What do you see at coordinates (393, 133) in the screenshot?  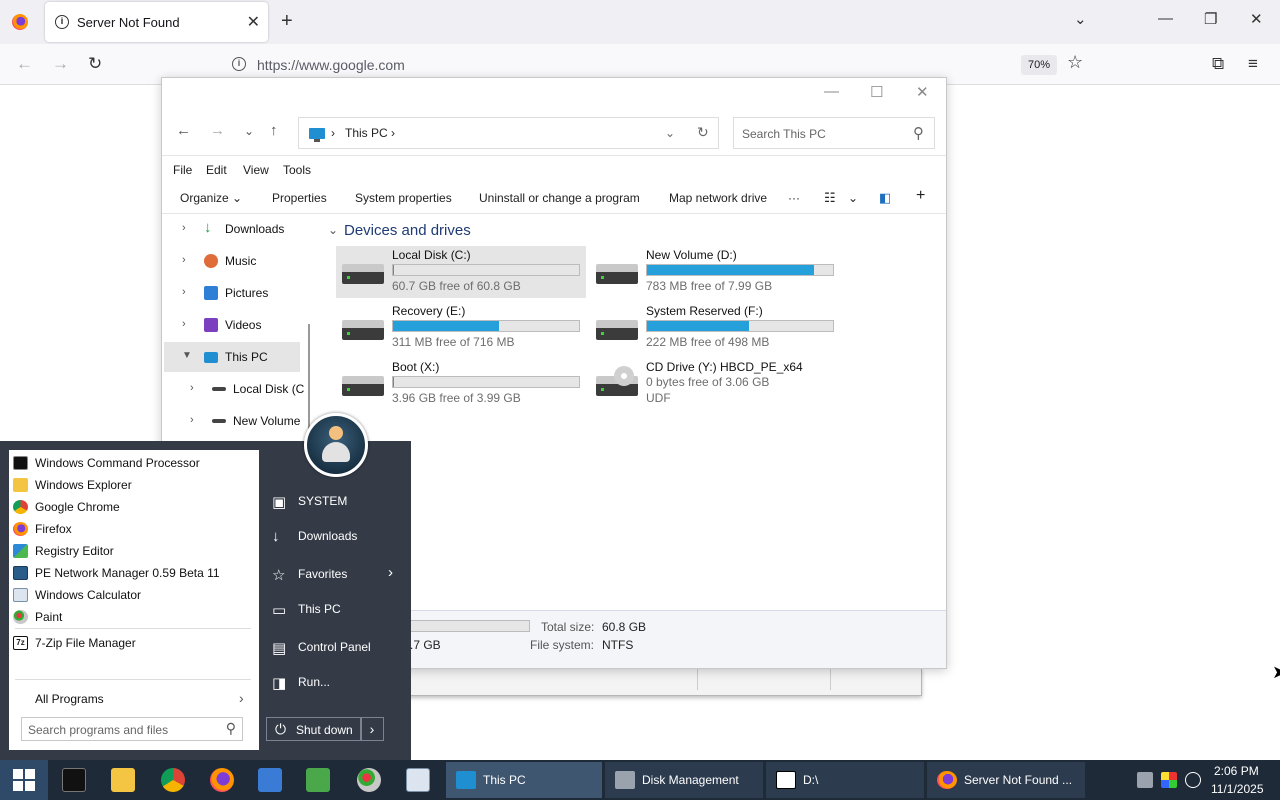 I see `breadcrumb-chevron-icon: ›` at bounding box center [393, 133].